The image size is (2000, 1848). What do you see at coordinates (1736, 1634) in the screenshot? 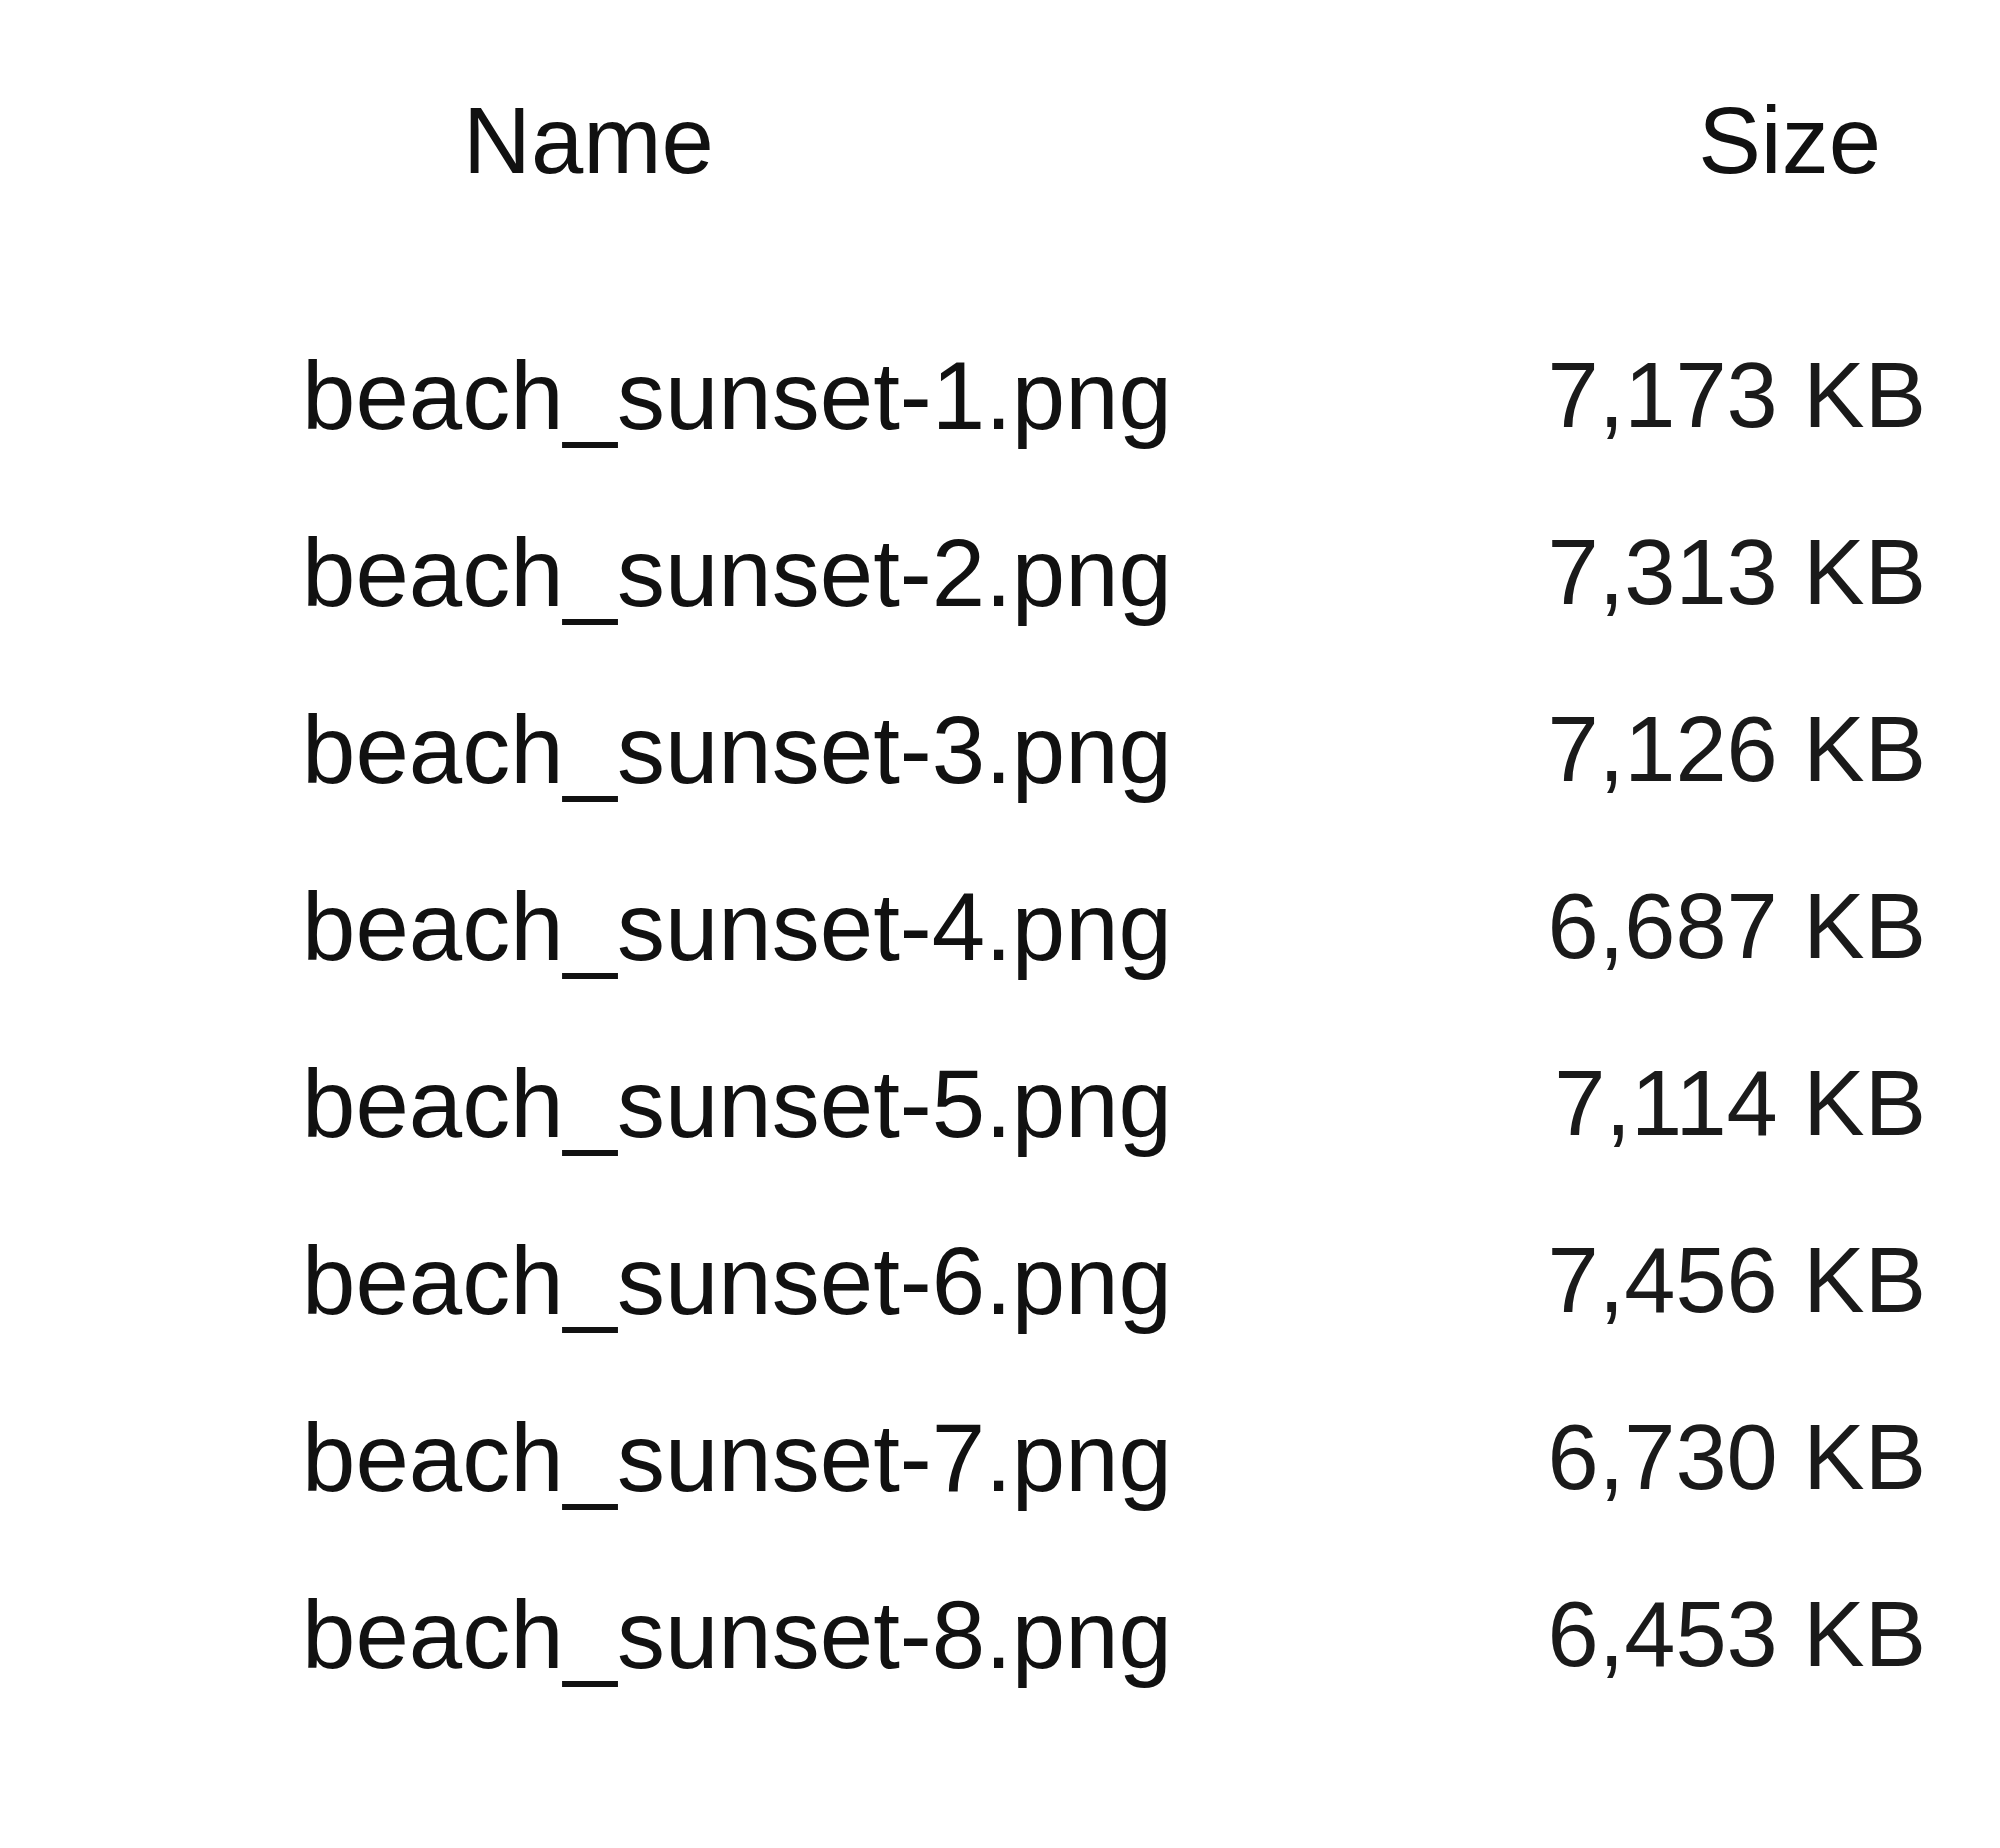
I see `file-size: 6,453 KB` at bounding box center [1736, 1634].